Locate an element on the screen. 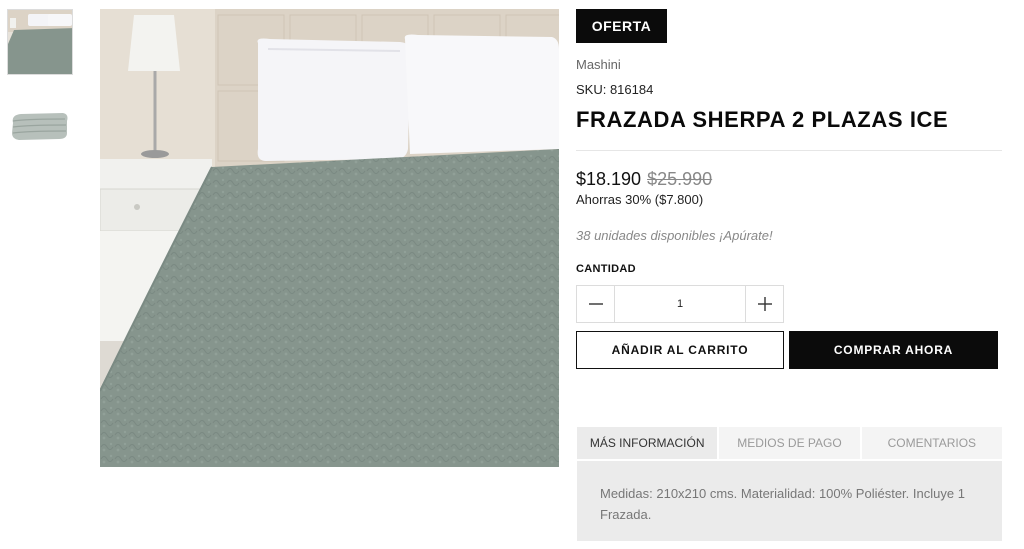 The height and width of the screenshot is (549, 1024). quantity-label: CANTIDAD is located at coordinates (606, 269).